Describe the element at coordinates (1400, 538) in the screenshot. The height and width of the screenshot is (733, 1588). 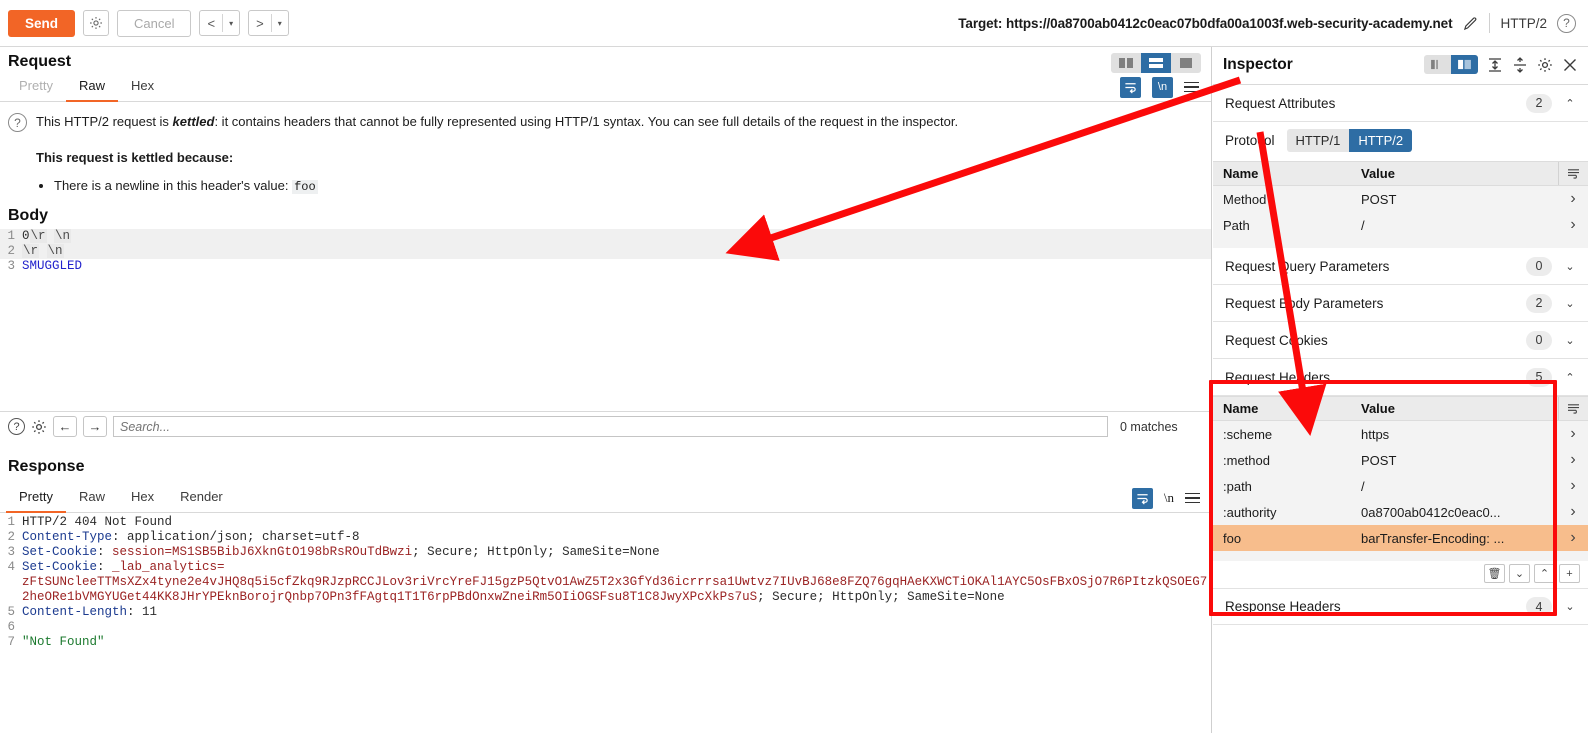
I see `table-row: foo barTransfer-Encoding: ... ›` at that location.